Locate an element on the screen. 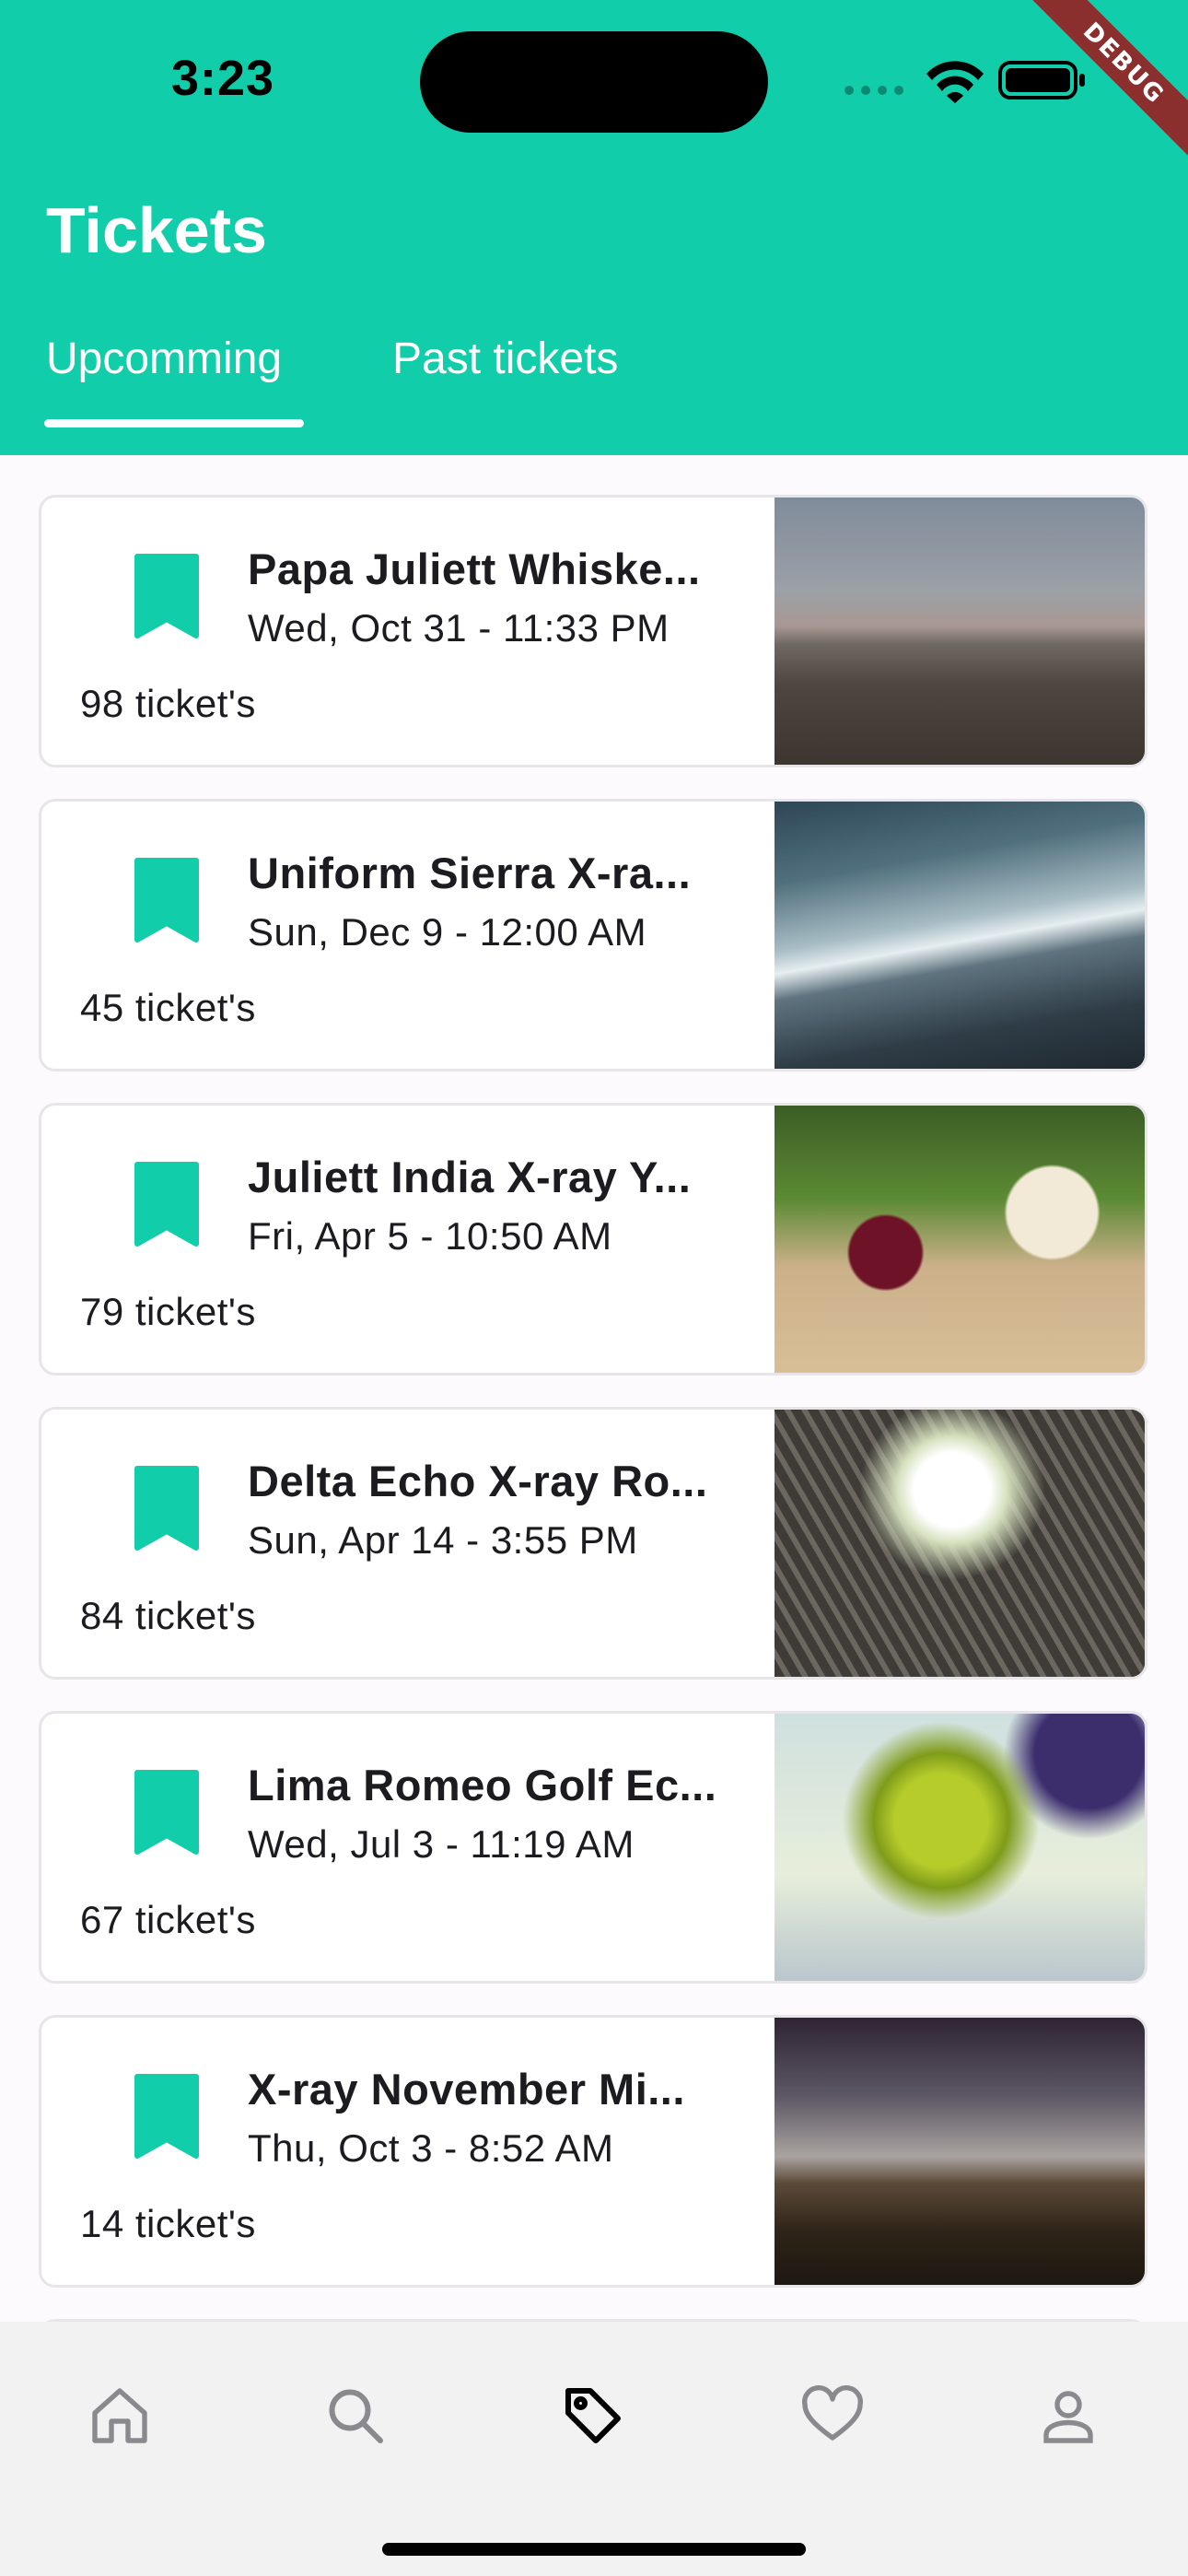 The image size is (1188, 2576). debug-label: DEBUG is located at coordinates (1106, 81).